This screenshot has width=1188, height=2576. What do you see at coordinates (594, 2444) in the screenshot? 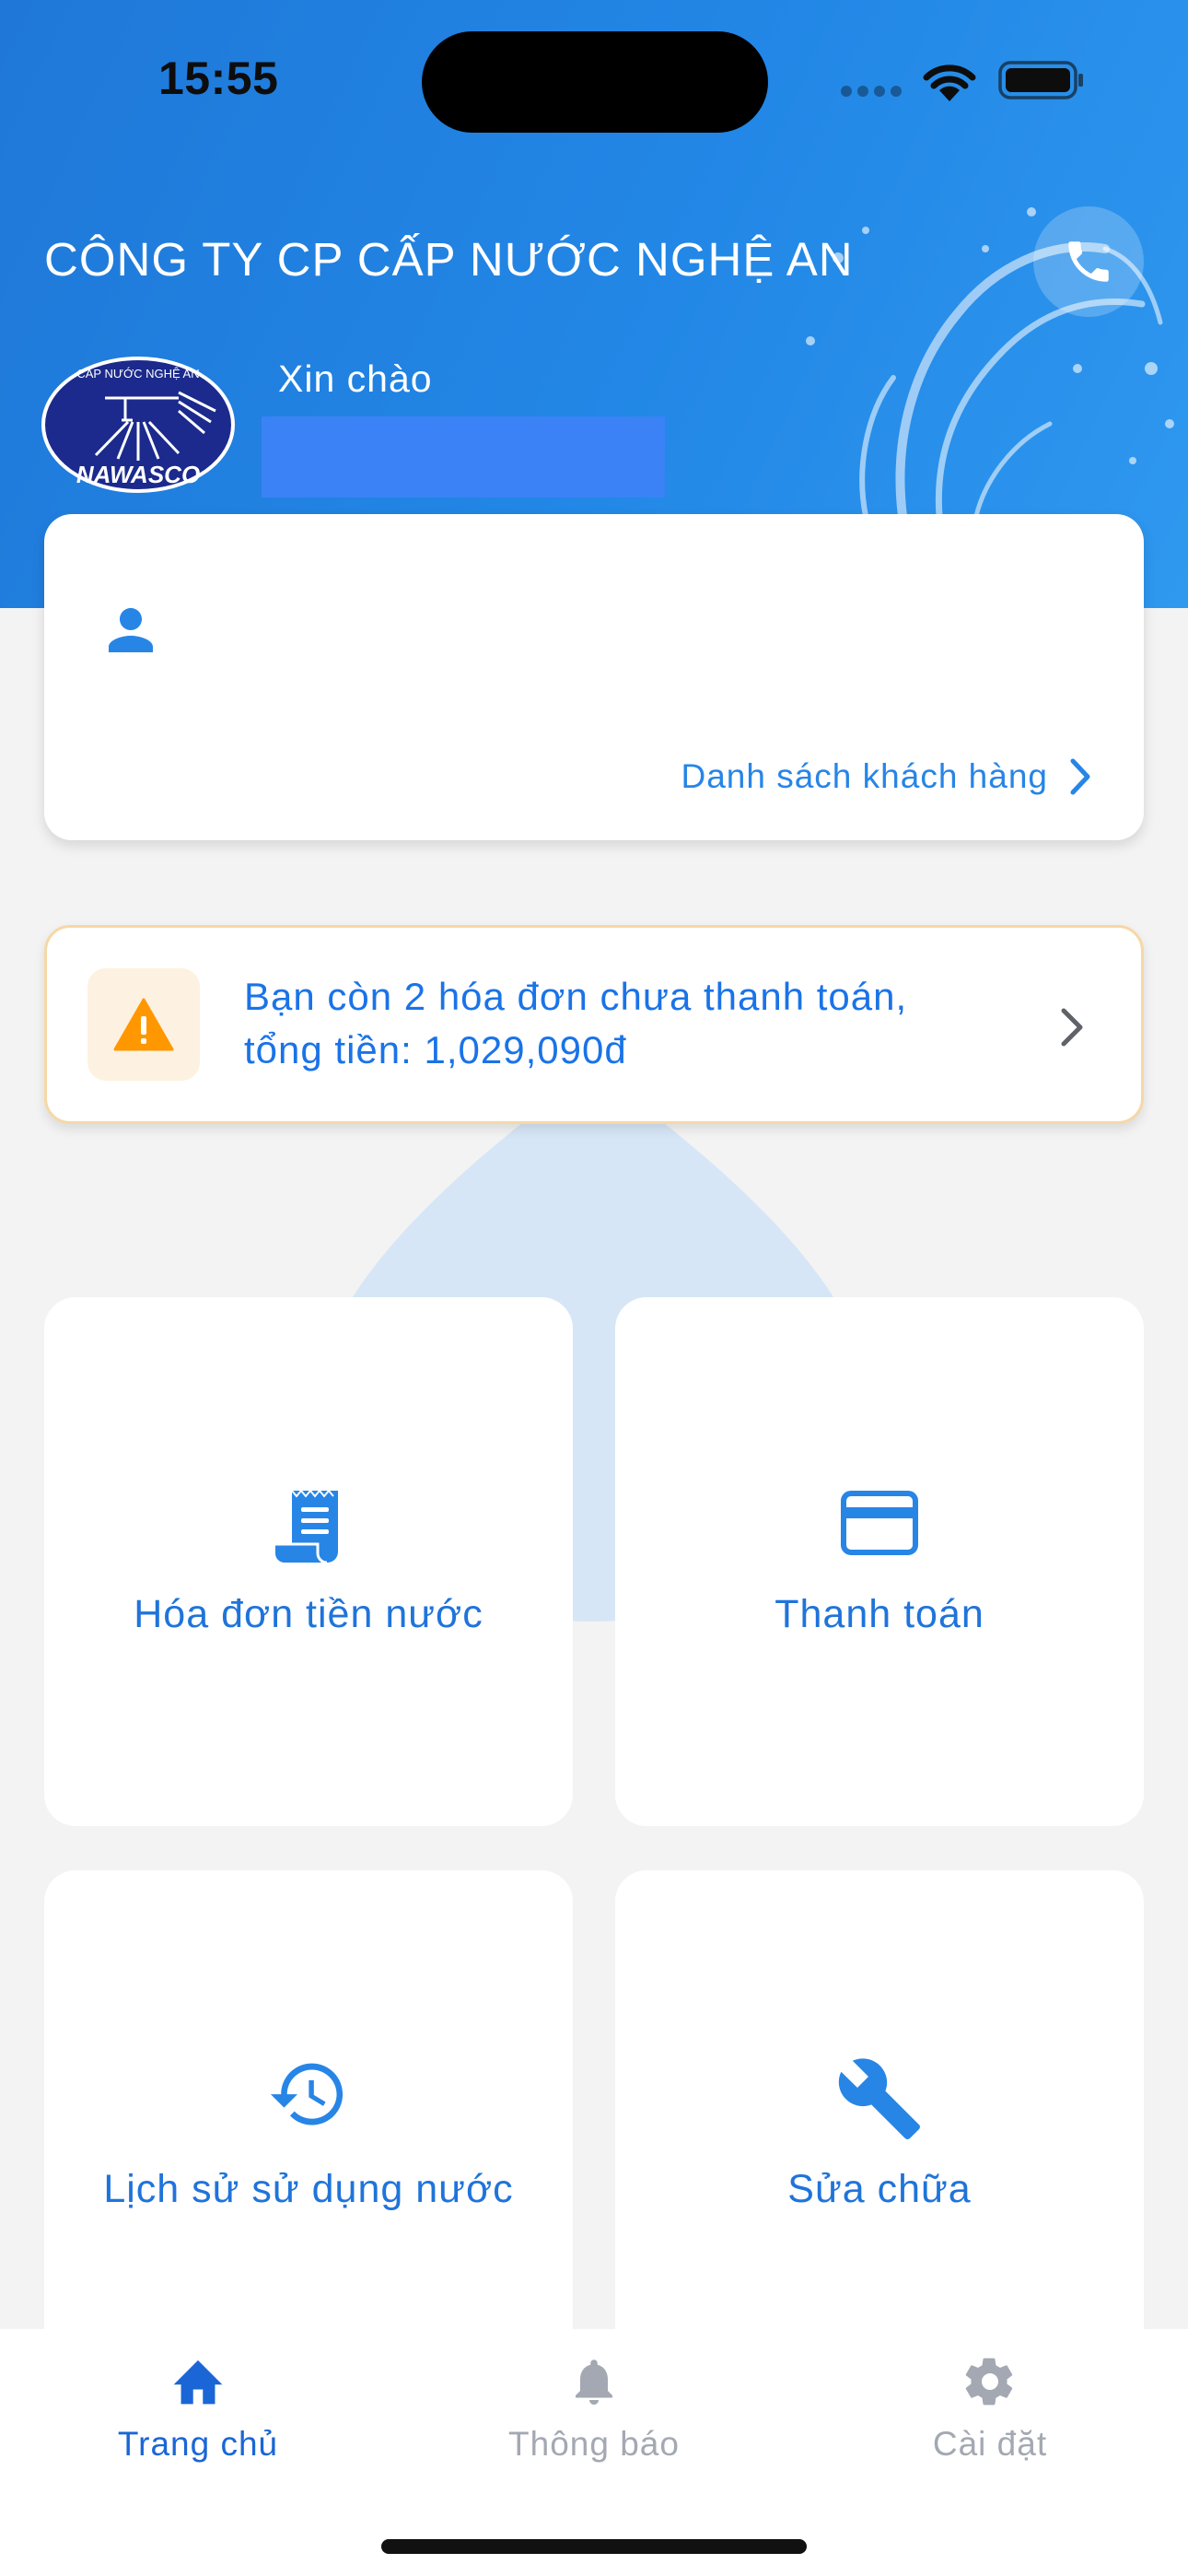
I see `tab-label: Thông báo` at bounding box center [594, 2444].